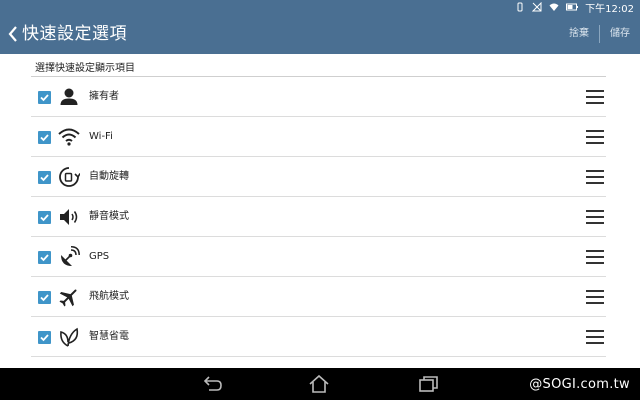 This screenshot has width=640, height=400. Describe the element at coordinates (109, 296) in the screenshot. I see `list-item-label: 飛航模式` at that location.